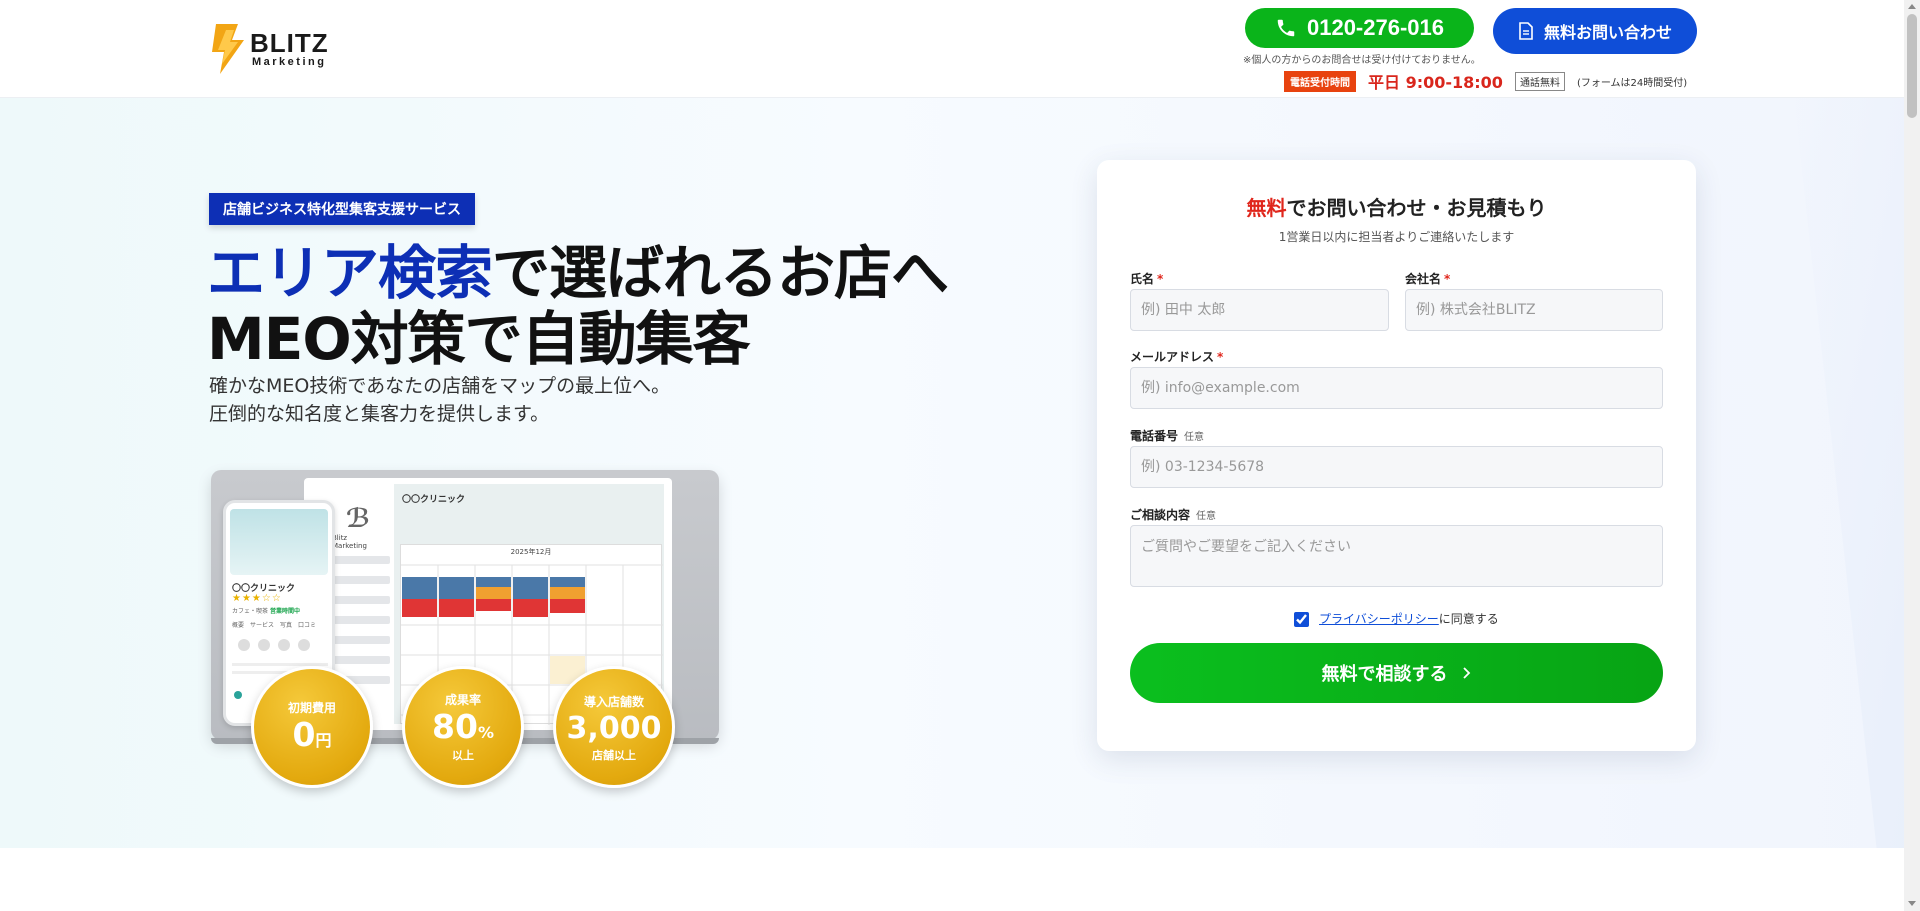 This screenshot has height=911, width=1920. Describe the element at coordinates (379, 414) in the screenshot. I see `subcopy-line2: 圧倒的な知名度と集客力を提供します。` at that location.